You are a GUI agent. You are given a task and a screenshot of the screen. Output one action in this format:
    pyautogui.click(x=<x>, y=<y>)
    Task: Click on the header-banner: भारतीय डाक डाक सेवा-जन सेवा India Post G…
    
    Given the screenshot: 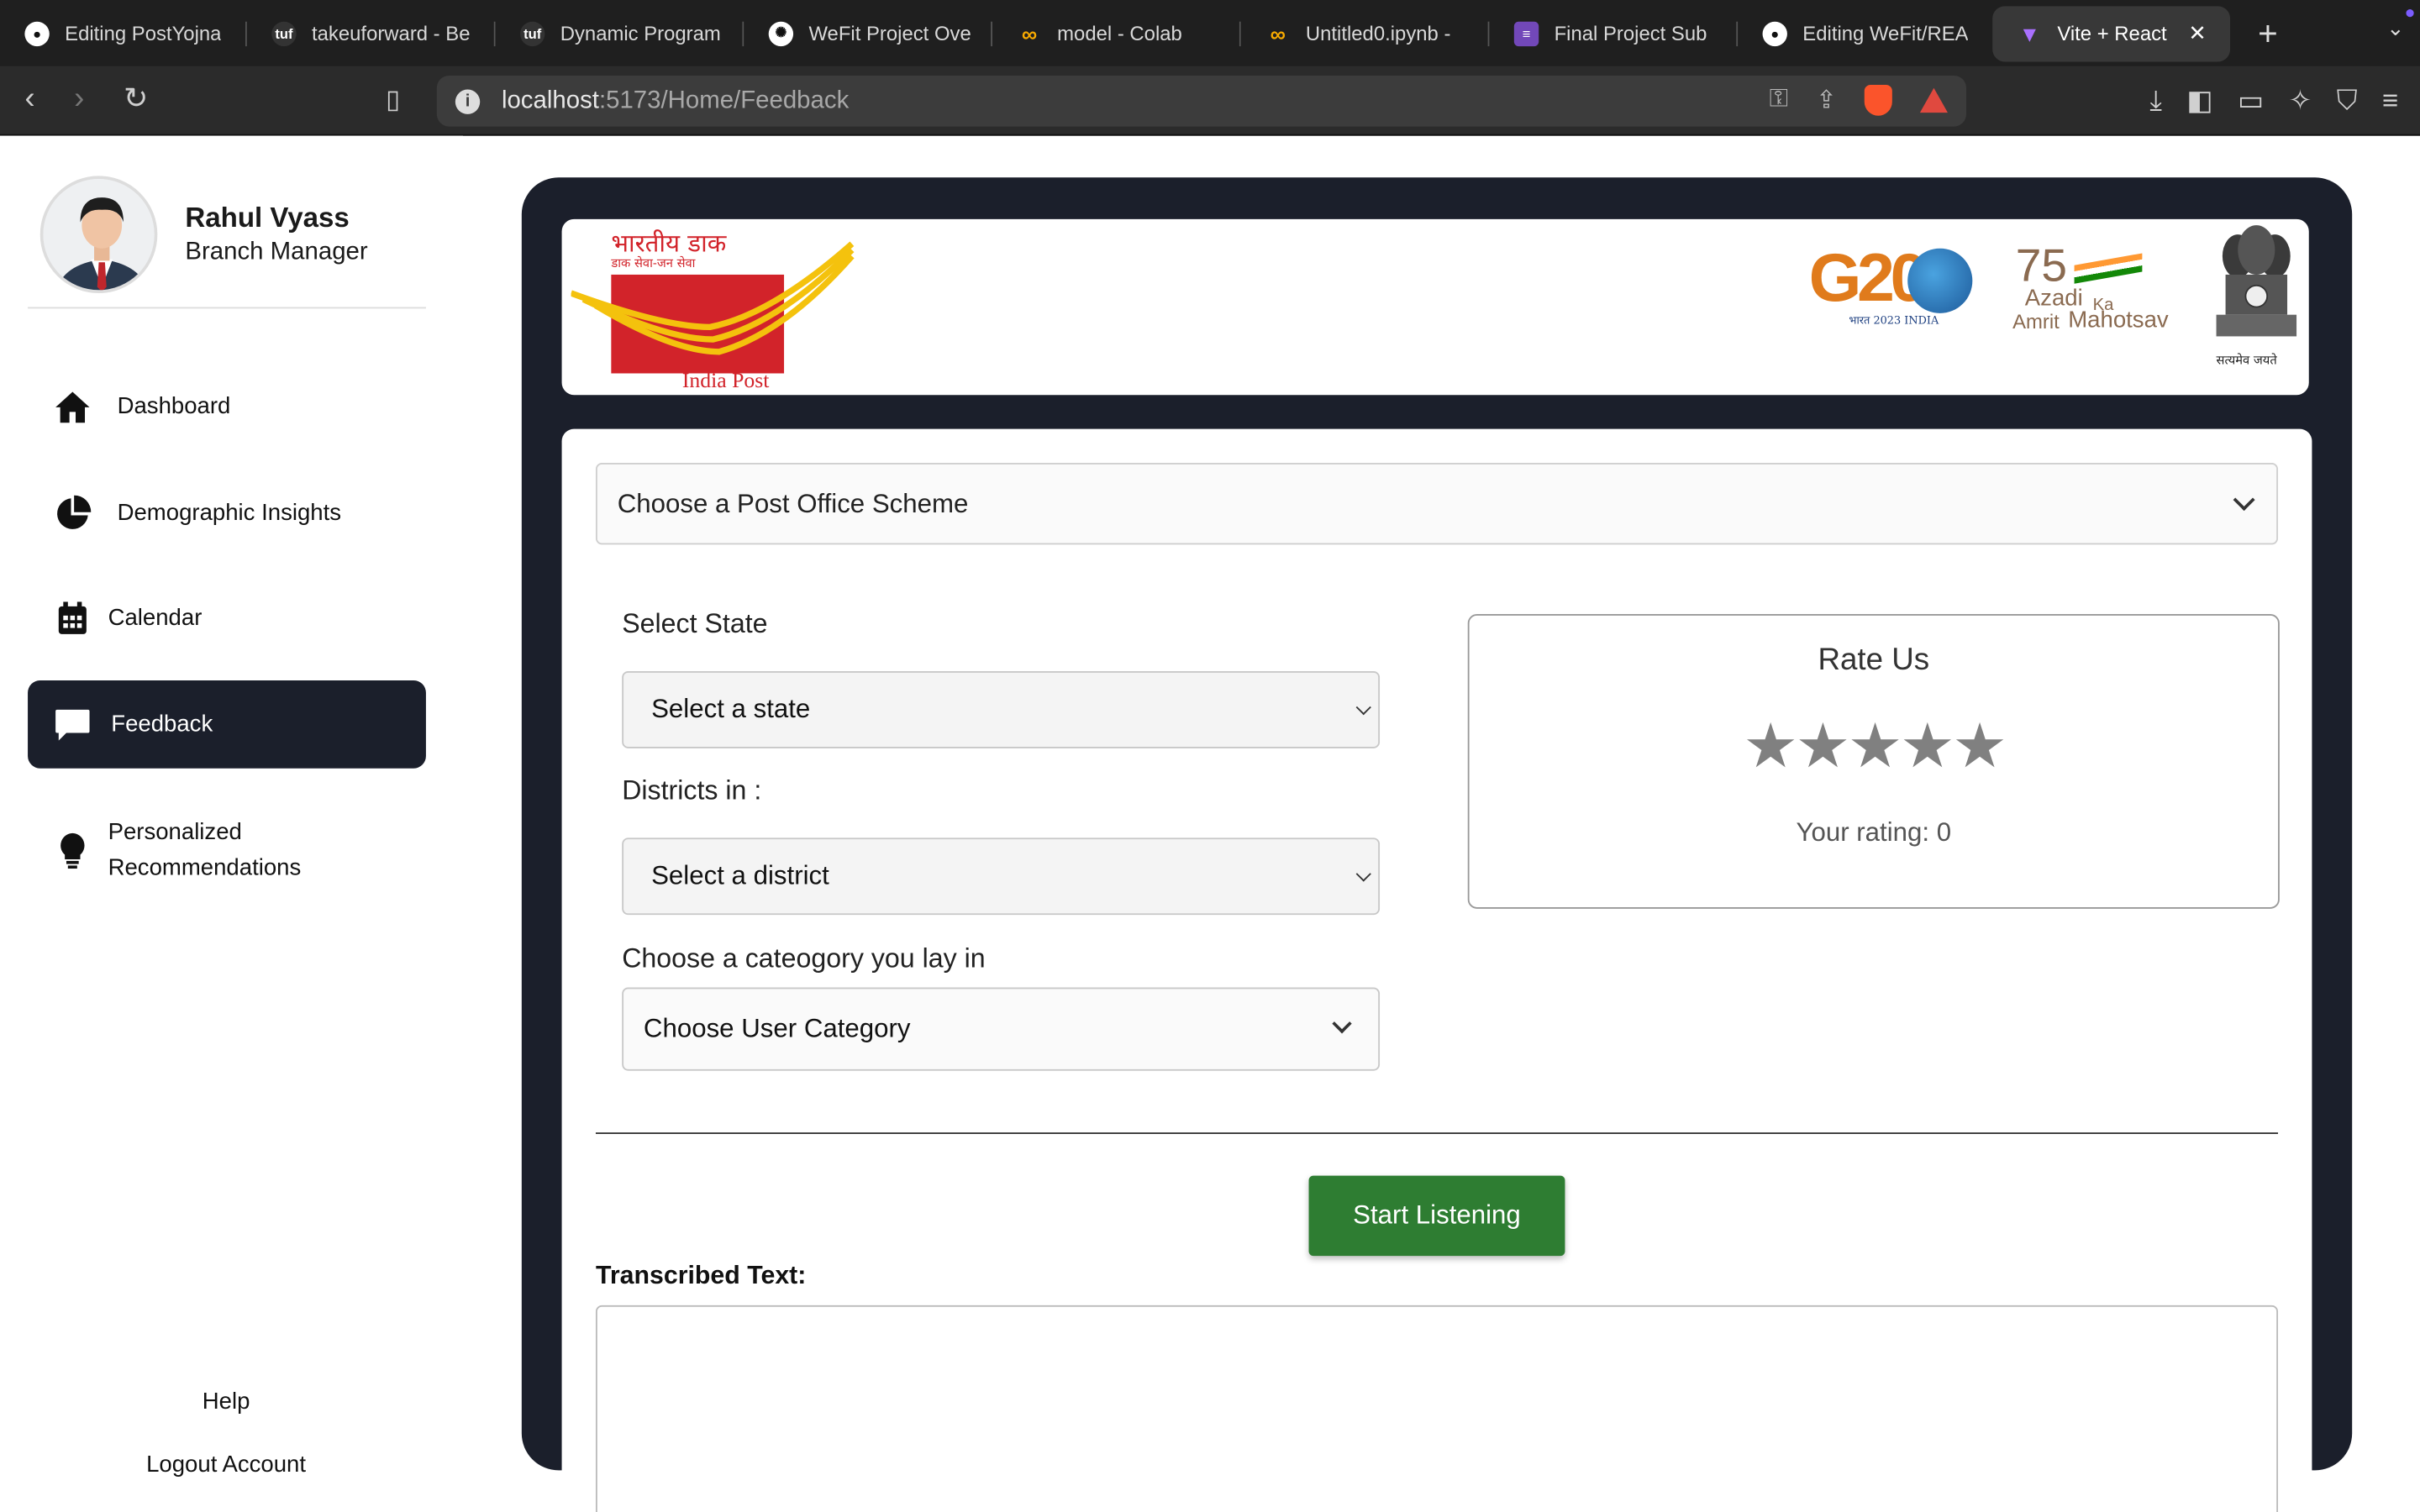 What is the action you would take?
    pyautogui.click(x=1435, y=307)
    